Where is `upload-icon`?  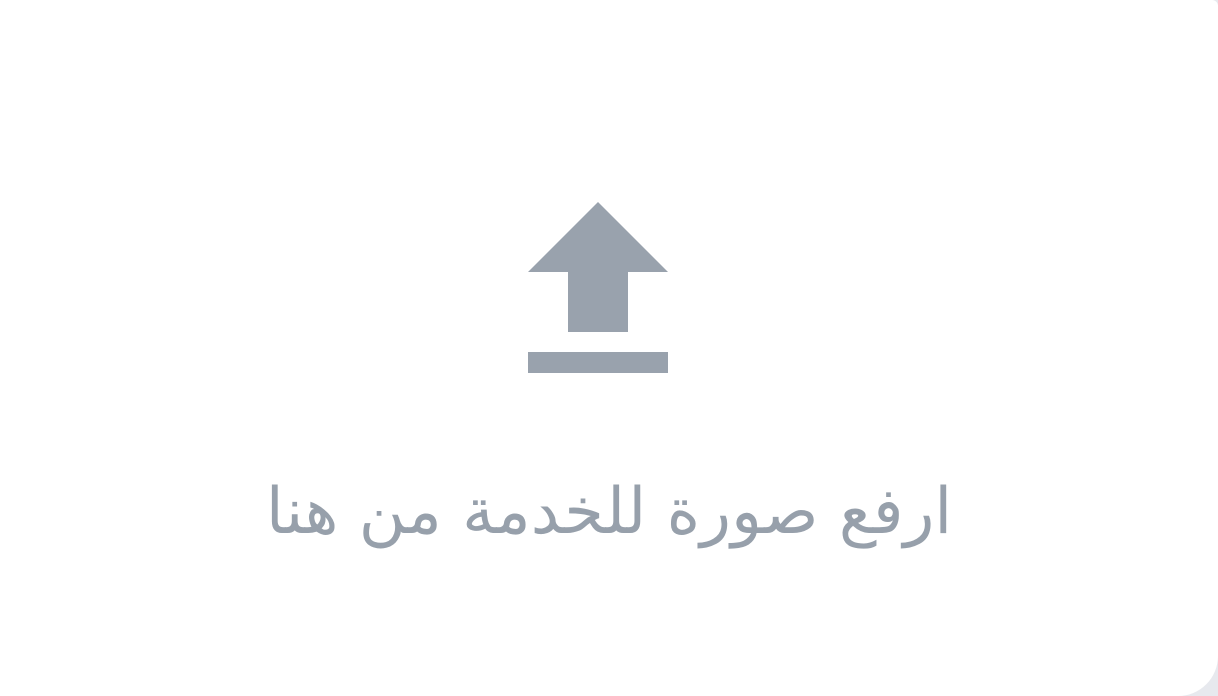
upload-icon is located at coordinates (598, 287).